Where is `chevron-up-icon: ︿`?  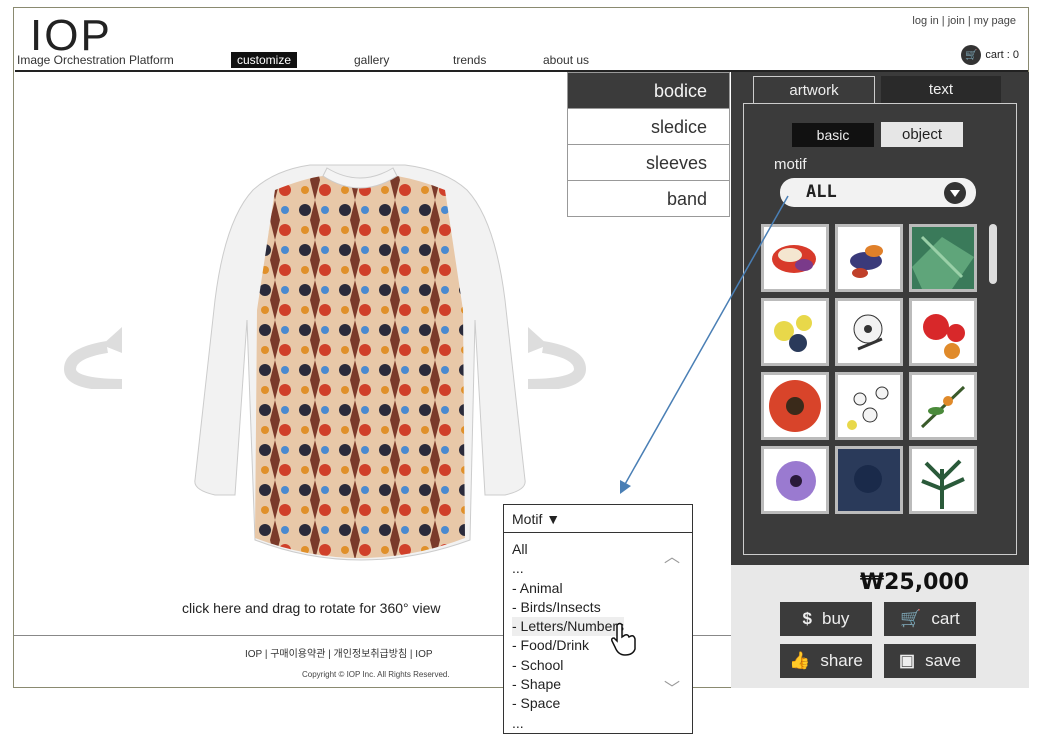
chevron-up-icon: ︿ is located at coordinates (672, 555).